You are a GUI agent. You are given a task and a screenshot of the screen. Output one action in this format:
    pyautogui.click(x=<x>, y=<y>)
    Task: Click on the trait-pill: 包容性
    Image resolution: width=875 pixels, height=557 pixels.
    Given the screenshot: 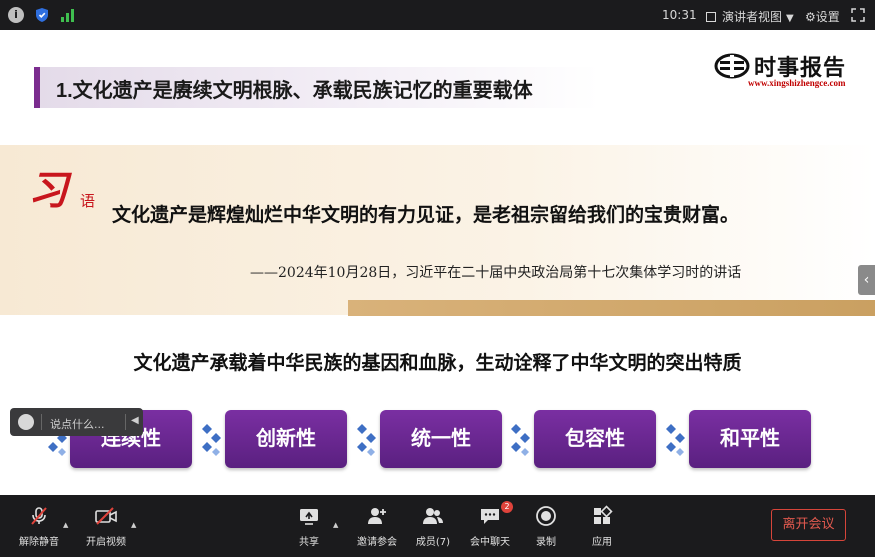 What is the action you would take?
    pyautogui.click(x=595, y=439)
    